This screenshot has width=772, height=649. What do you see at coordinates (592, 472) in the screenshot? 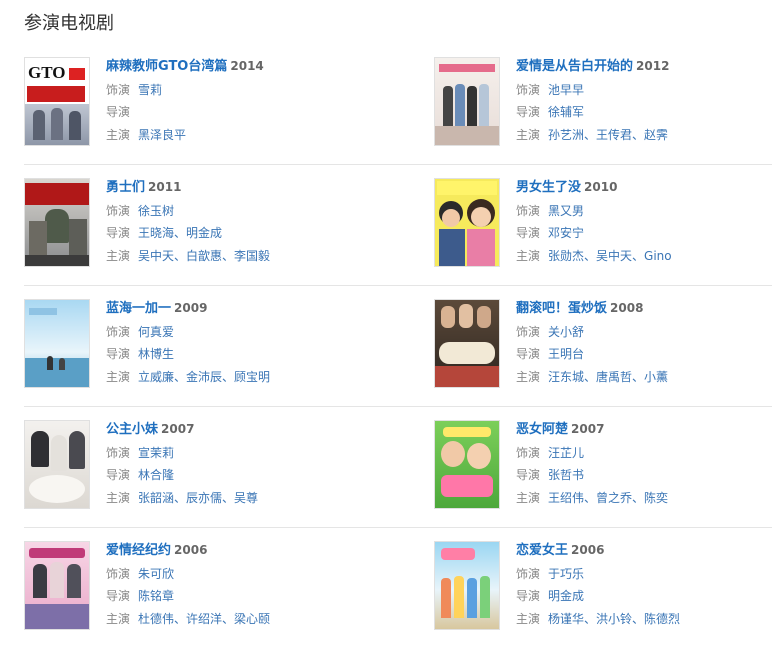
I see `show-info: 恶女阿楚 2007 饰演 汪芷儿 导演 张哲书 主演 王绍伟、曾之乔、陈奕` at bounding box center [592, 472].